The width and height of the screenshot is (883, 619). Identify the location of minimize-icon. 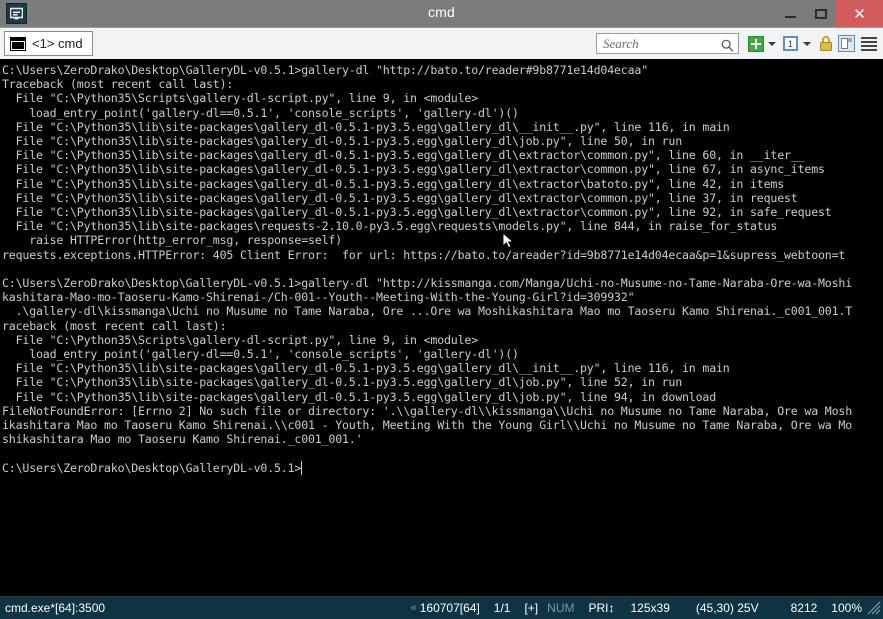
(790, 16).